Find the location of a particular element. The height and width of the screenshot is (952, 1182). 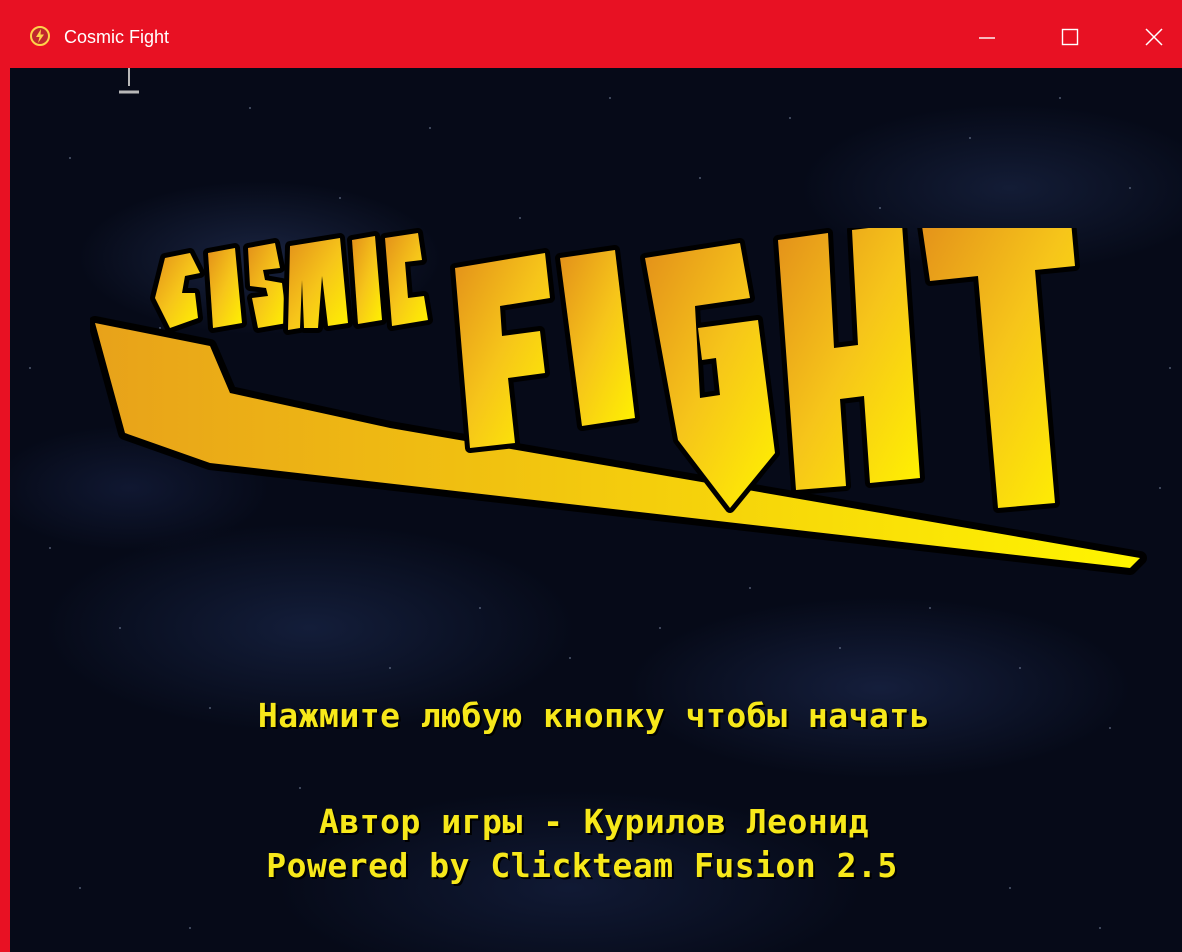

minimize-button is located at coordinates (986, 37).